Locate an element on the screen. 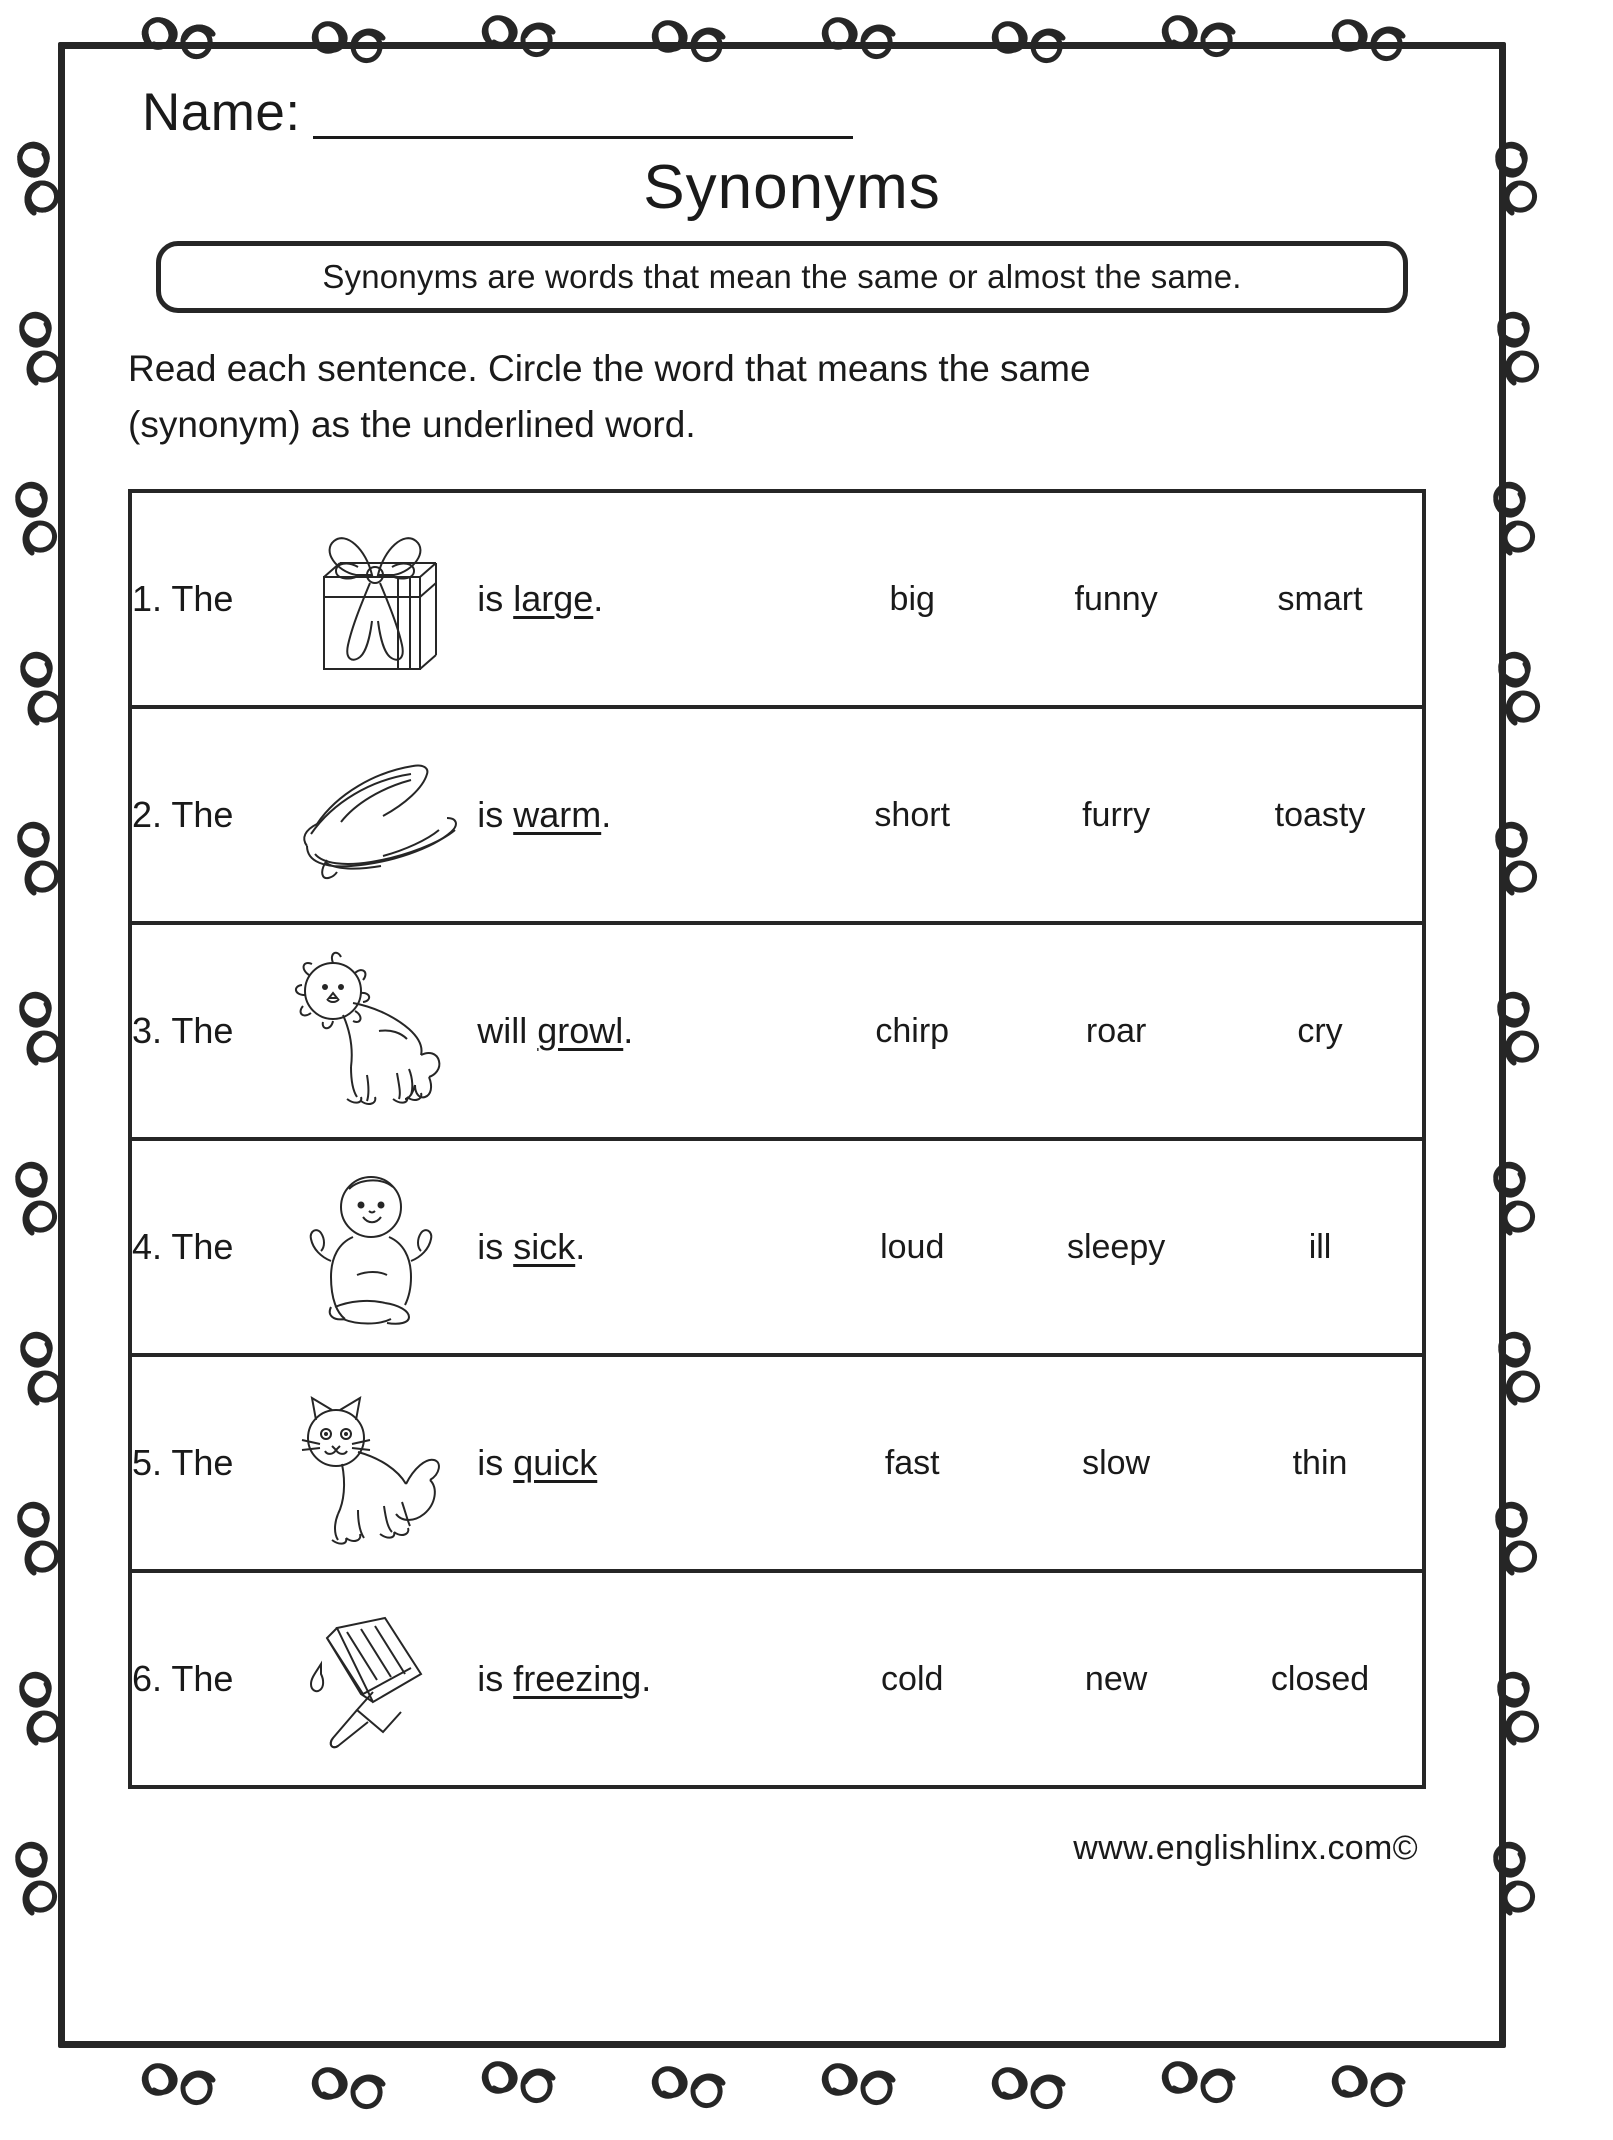  answer-option-2: new is located at coordinates (1116, 1679).